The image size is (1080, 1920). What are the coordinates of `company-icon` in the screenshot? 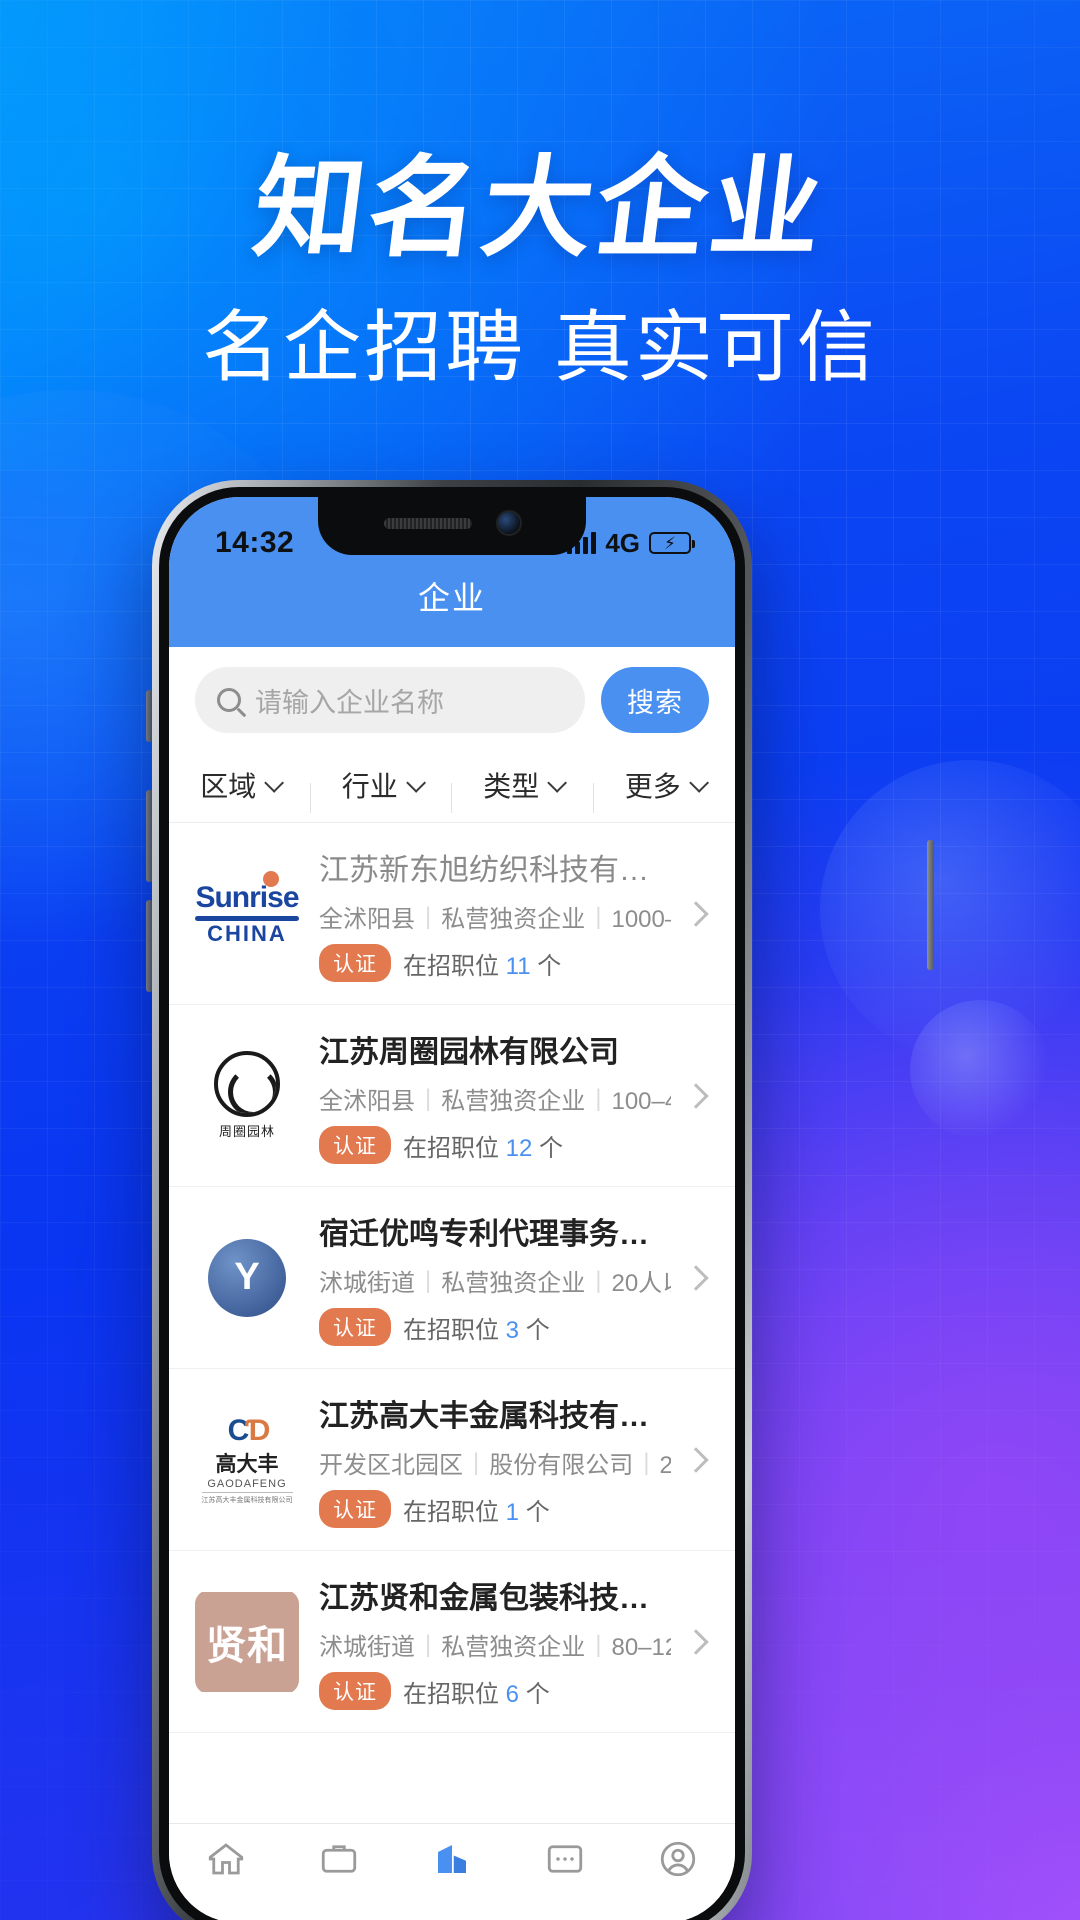 It's located at (452, 1859).